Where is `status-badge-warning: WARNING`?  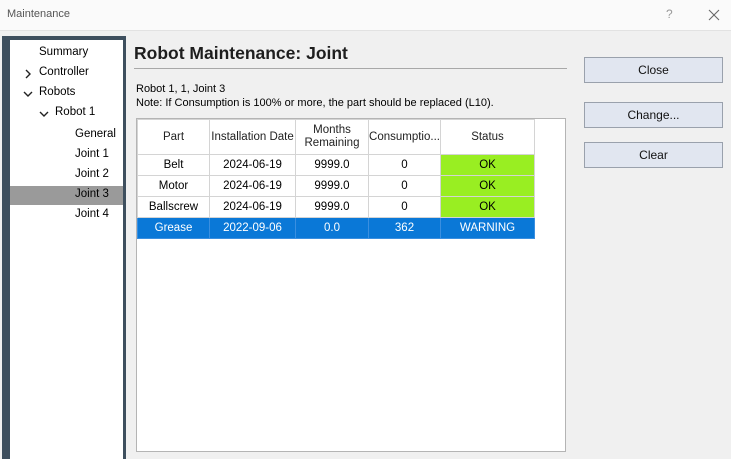 status-badge-warning: WARNING is located at coordinates (487, 228).